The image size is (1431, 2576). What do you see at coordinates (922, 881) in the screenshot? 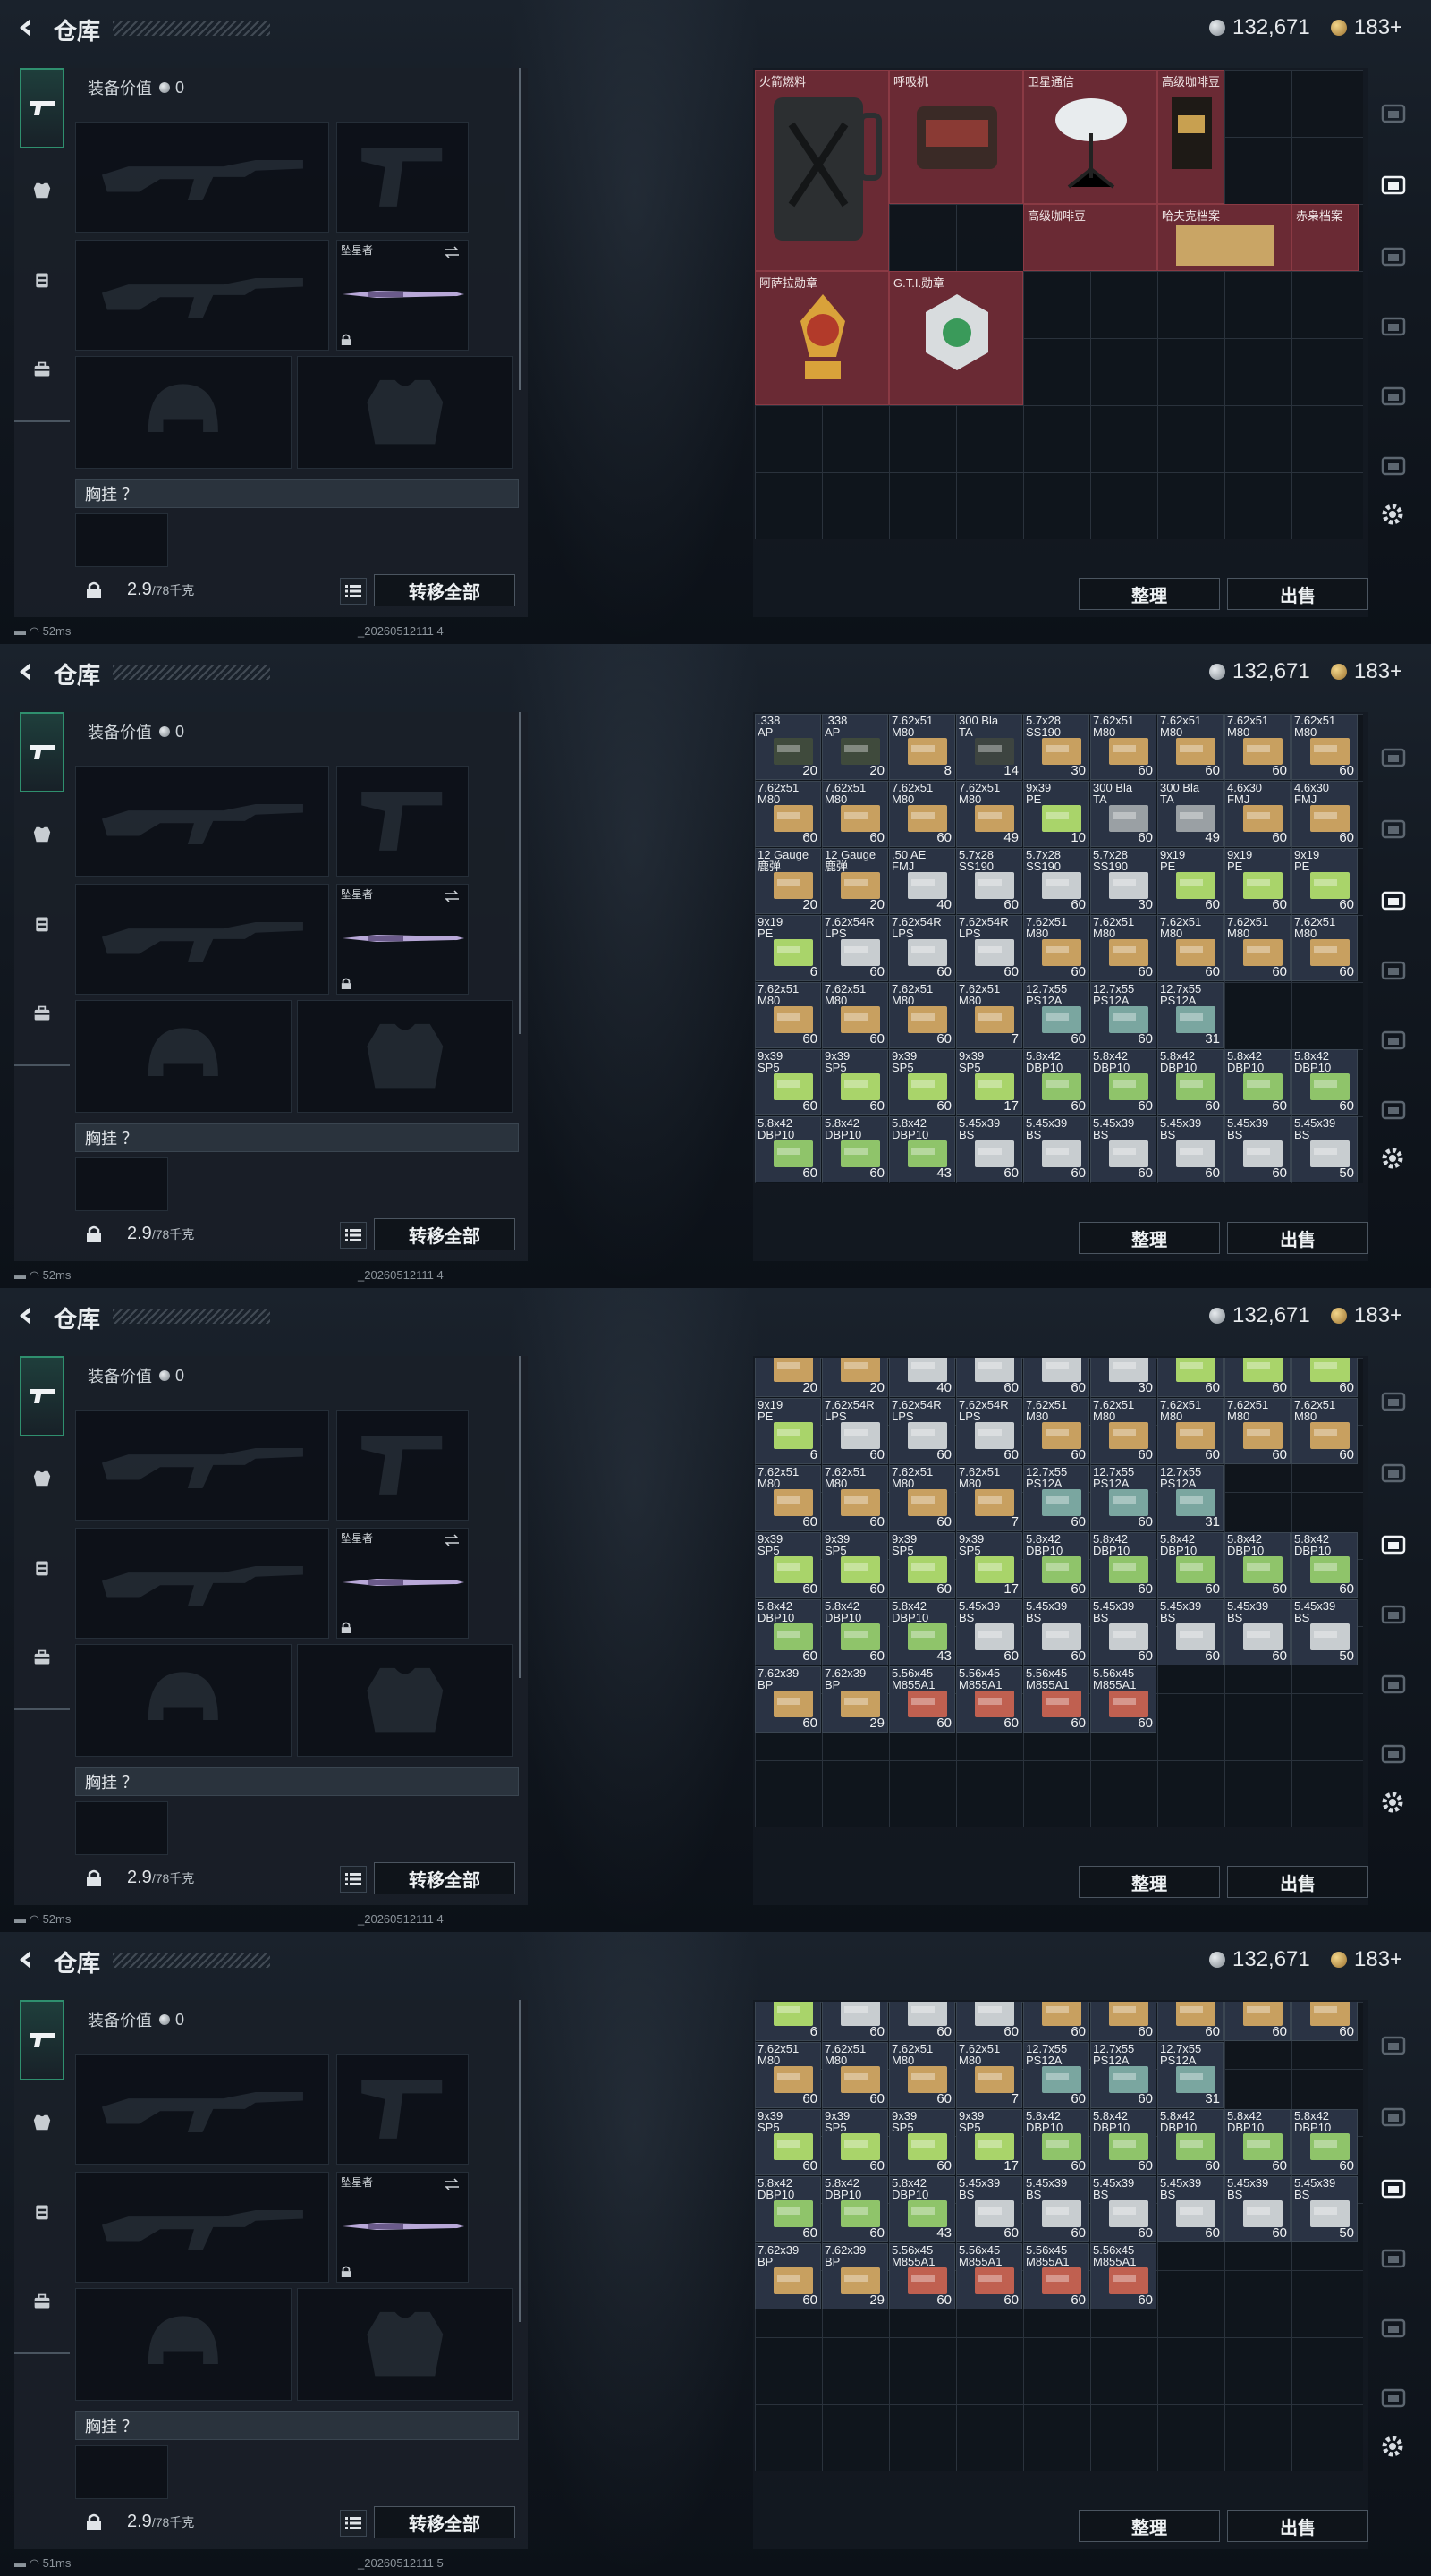
I see `ammo-item: .50 AE FMJ 40` at bounding box center [922, 881].